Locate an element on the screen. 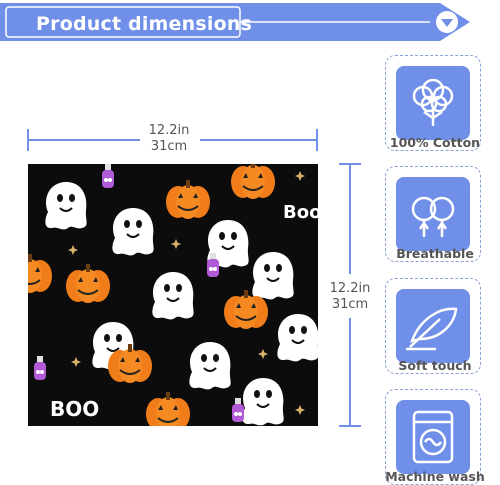 The height and width of the screenshot is (485, 500). height-cm: 31cm is located at coordinates (350, 304).